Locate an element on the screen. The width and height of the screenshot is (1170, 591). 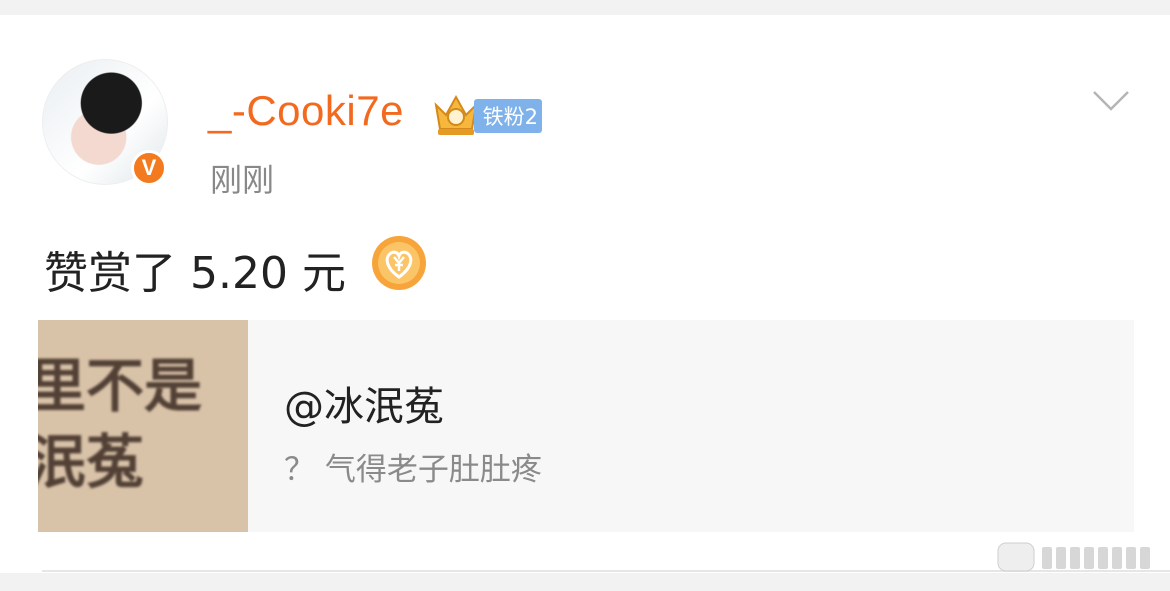
crown-badge-icon is located at coordinates (456, 114).